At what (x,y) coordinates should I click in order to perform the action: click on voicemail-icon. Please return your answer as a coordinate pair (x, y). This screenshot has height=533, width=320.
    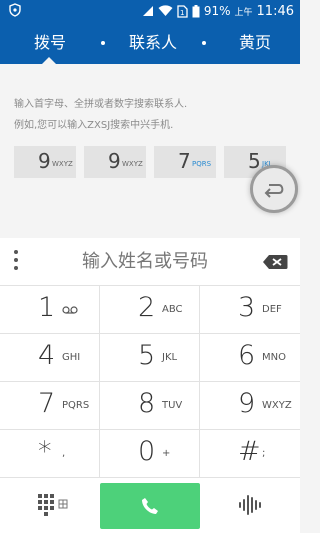
    Looking at the image, I should click on (70, 310).